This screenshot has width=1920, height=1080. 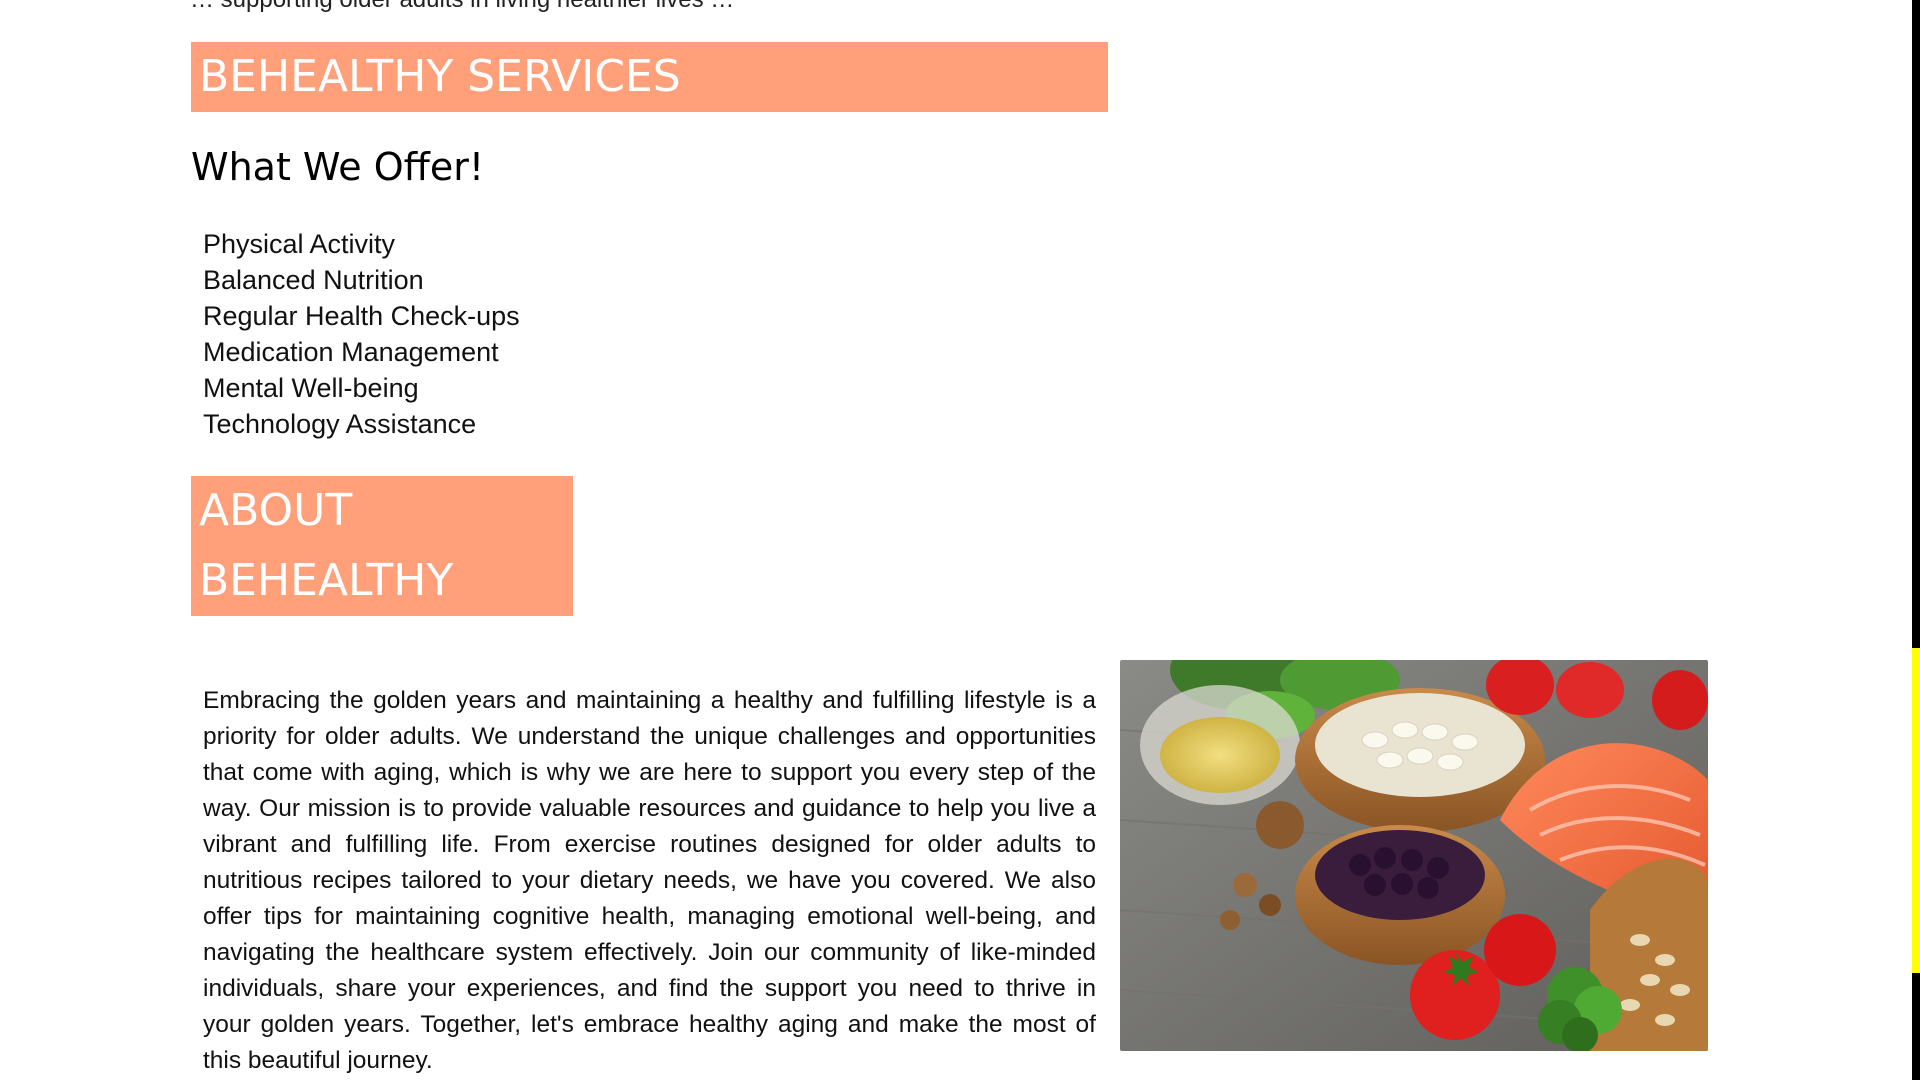 What do you see at coordinates (351, 352) in the screenshot?
I see `service-item-medication-management: Medication Management` at bounding box center [351, 352].